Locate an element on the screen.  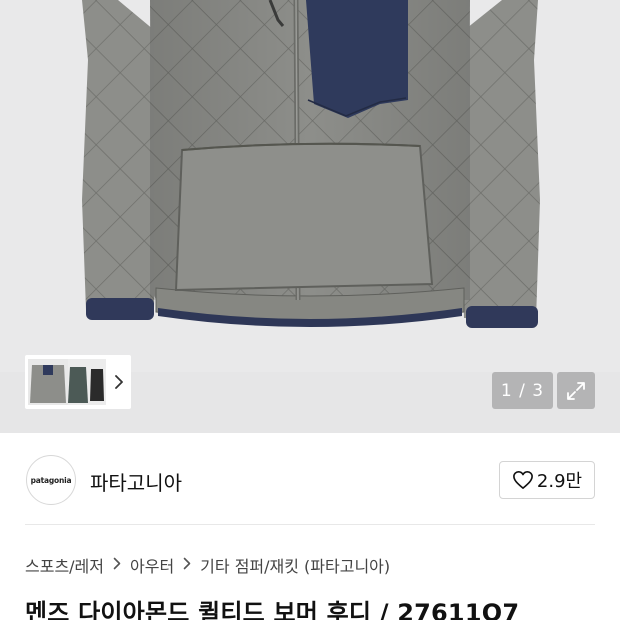
expand-image-button is located at coordinates (576, 390).